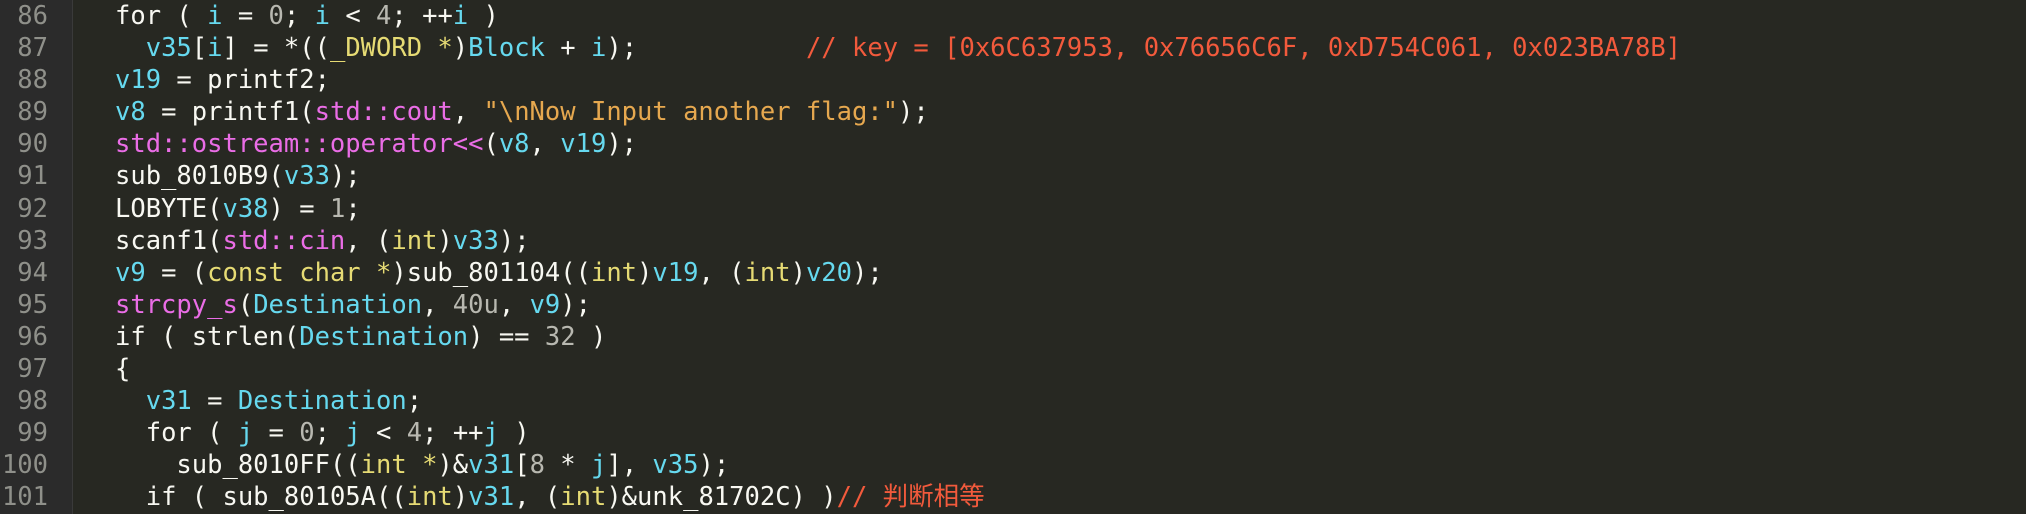  I want to click on code-text: v19 = printf2;, so click(222, 80).